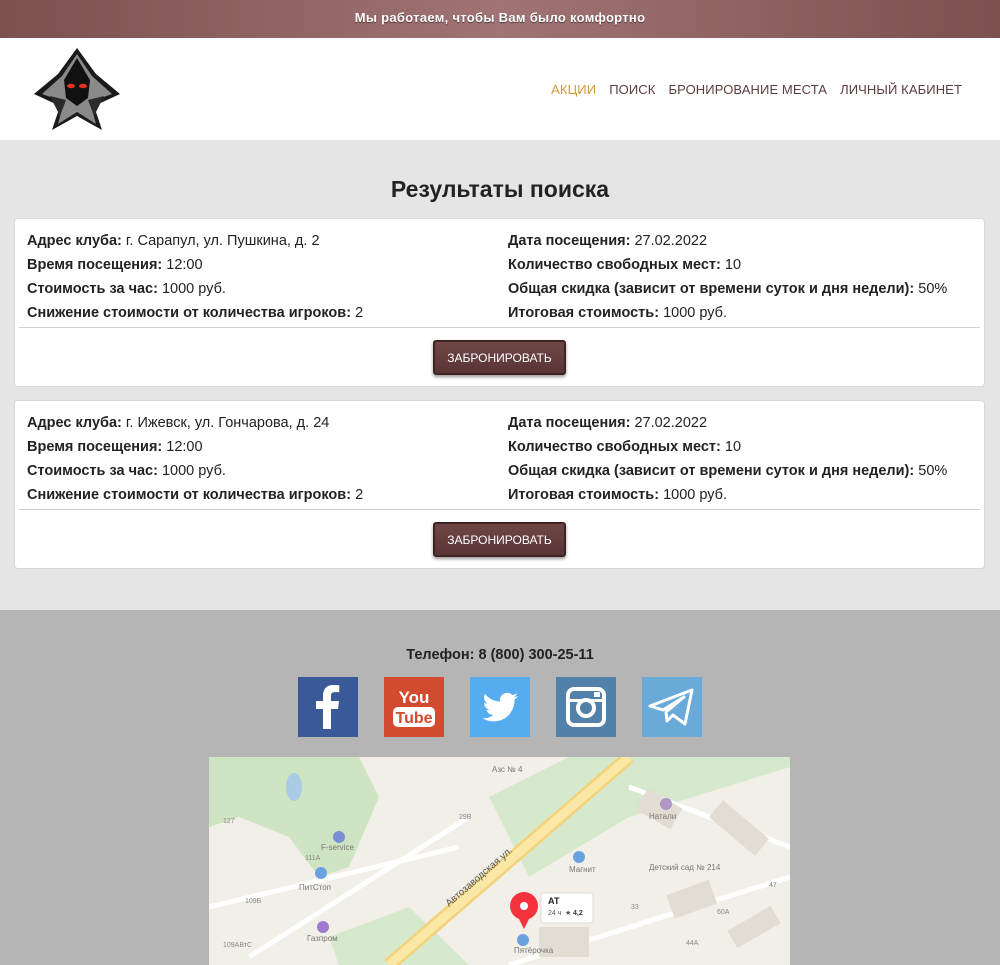 This screenshot has height=965, width=1000. I want to click on map-label: Азс № 4, so click(507, 769).